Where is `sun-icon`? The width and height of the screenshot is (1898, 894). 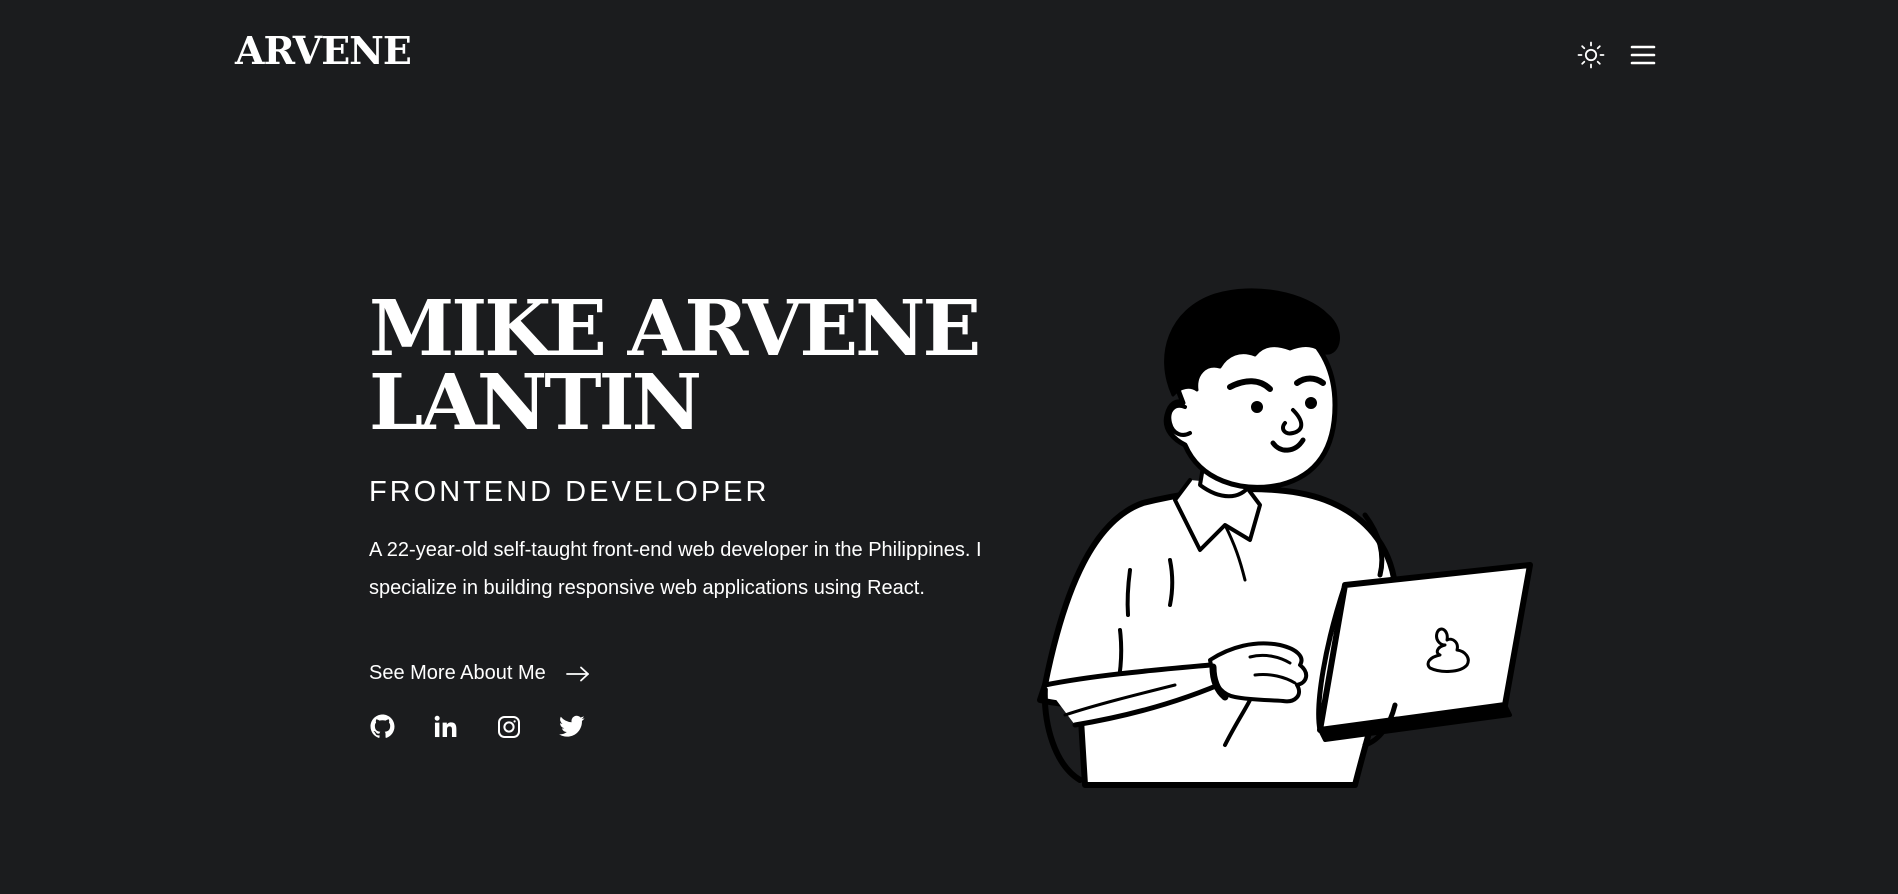 sun-icon is located at coordinates (1591, 55).